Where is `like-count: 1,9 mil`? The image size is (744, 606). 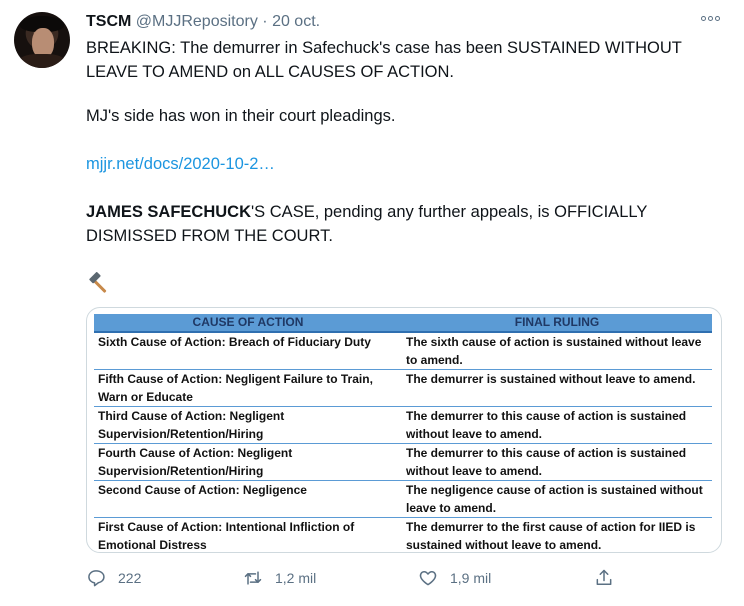
like-count: 1,9 mil is located at coordinates (471, 578).